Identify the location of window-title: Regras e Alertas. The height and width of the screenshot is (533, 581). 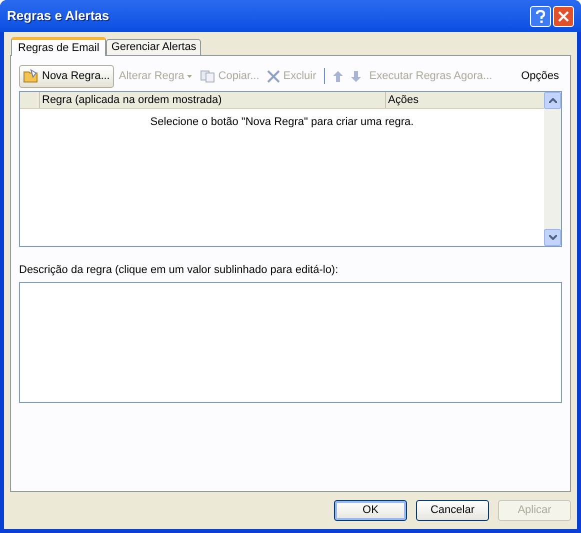
(58, 16).